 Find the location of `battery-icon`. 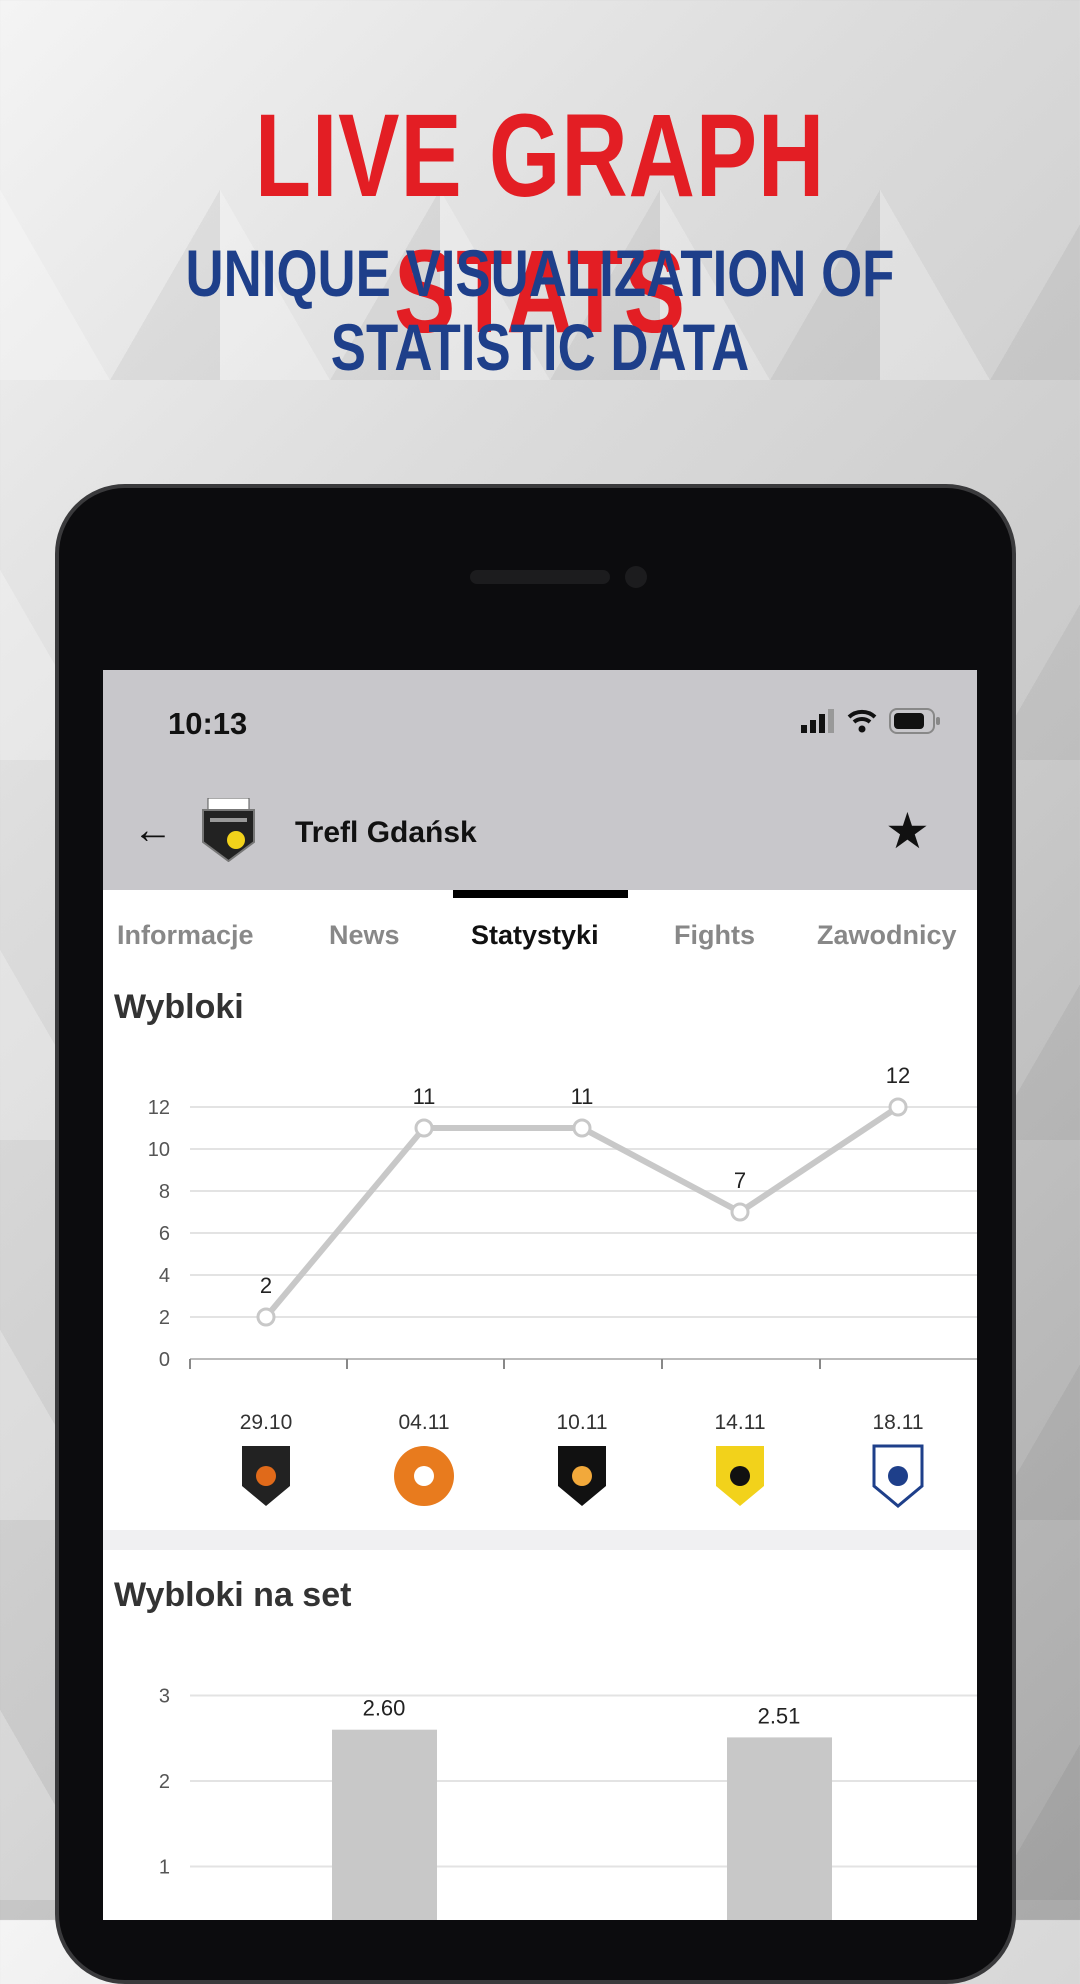

battery-icon is located at coordinates (914, 721).